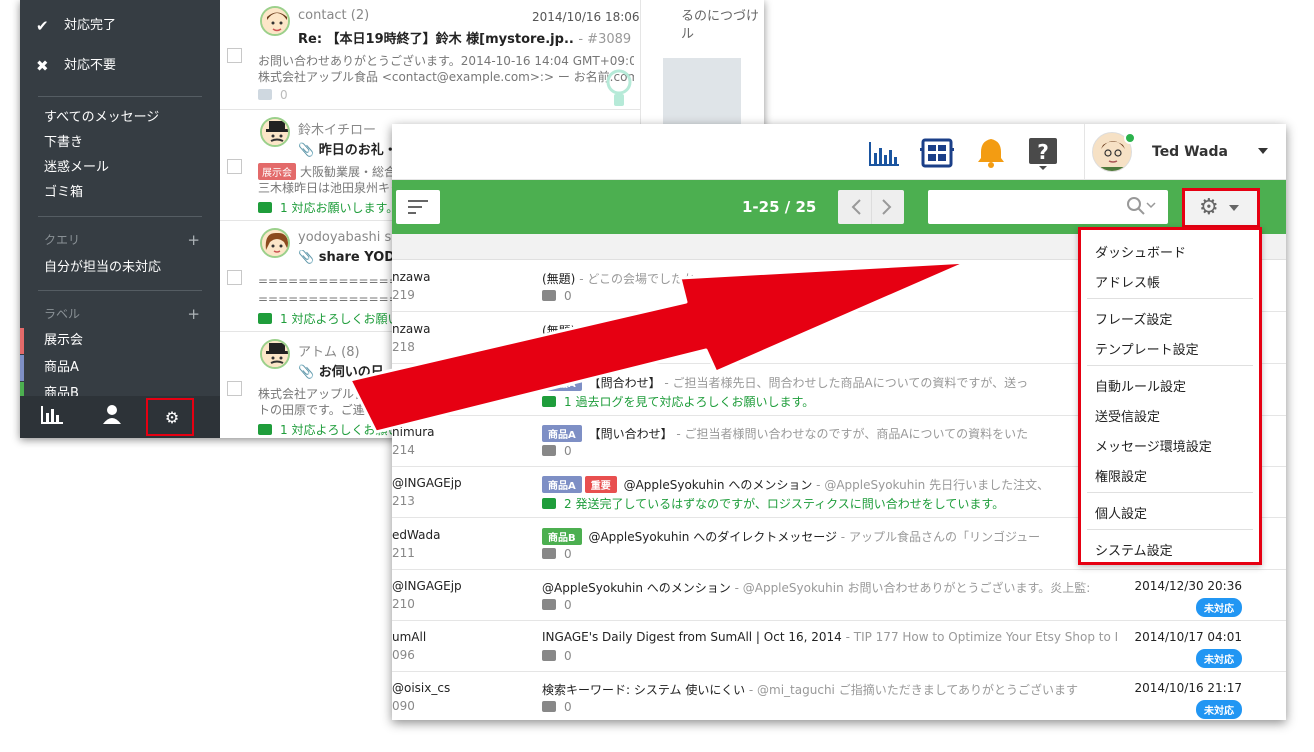  I want to click on message-id: 219, so click(403, 295).